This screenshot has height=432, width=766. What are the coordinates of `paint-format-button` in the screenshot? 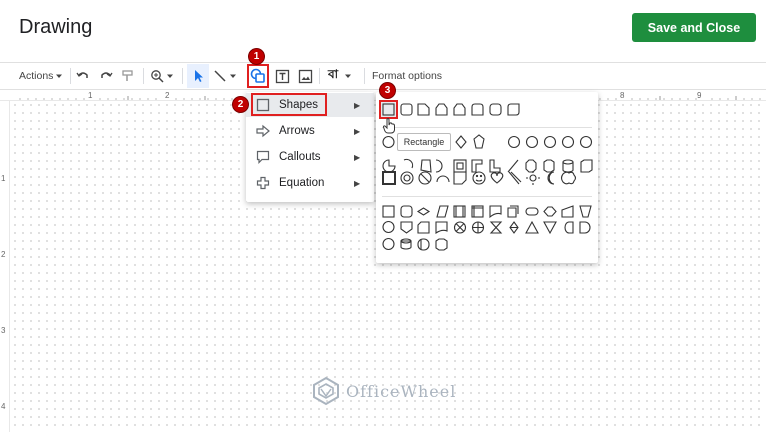 It's located at (128, 76).